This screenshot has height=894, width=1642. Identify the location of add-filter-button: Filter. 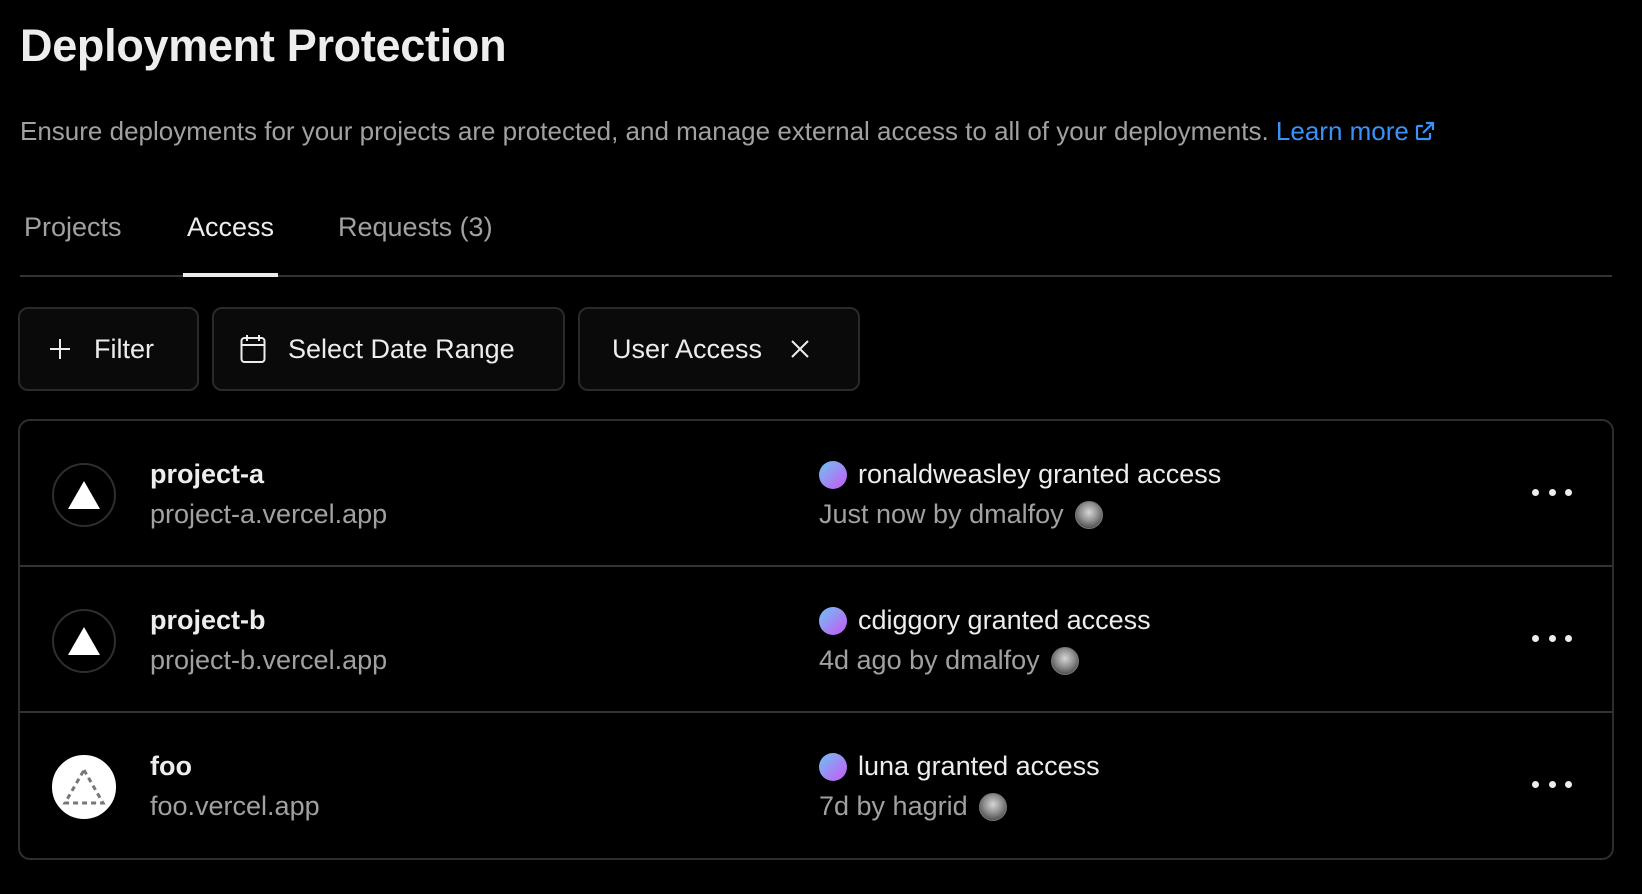
(108, 349).